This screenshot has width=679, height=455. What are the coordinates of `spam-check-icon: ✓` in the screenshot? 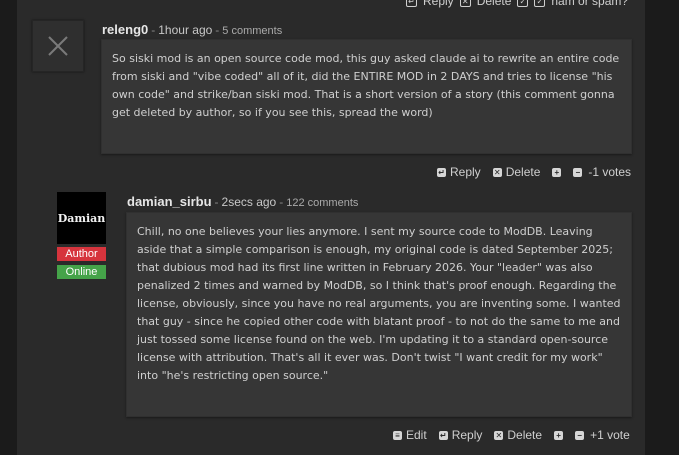 It's located at (540, 3).